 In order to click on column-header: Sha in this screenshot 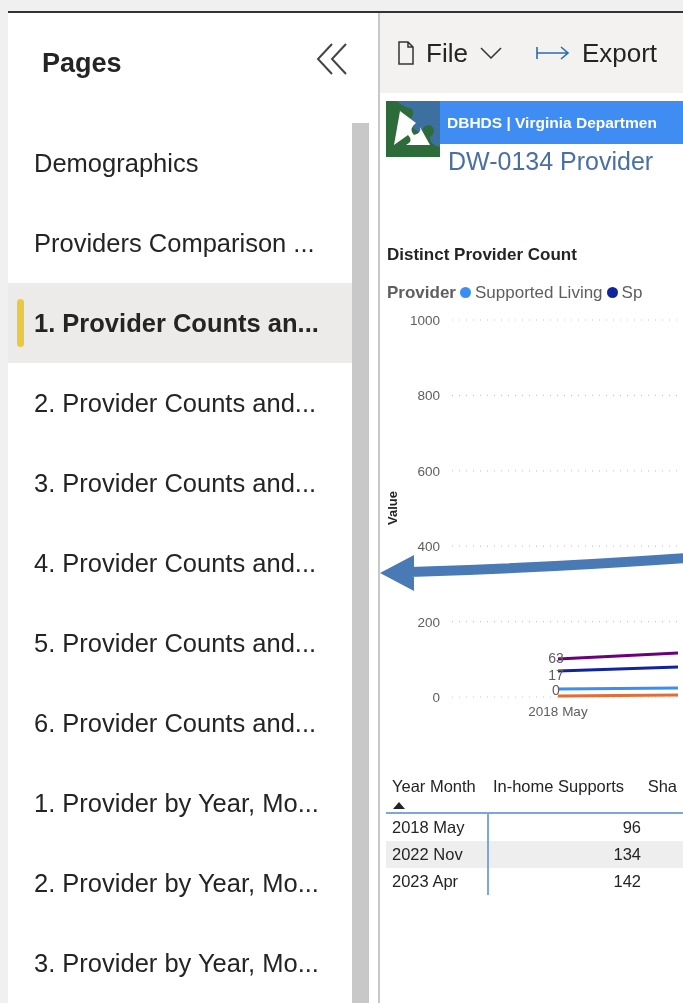, I will do `click(662, 791)`.